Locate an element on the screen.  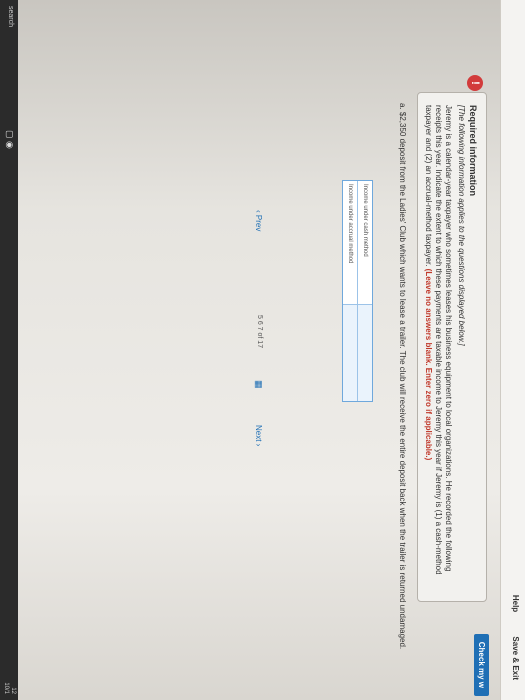
page-numbers: 5 6 7 of 17 is located at coordinates (259, 331).